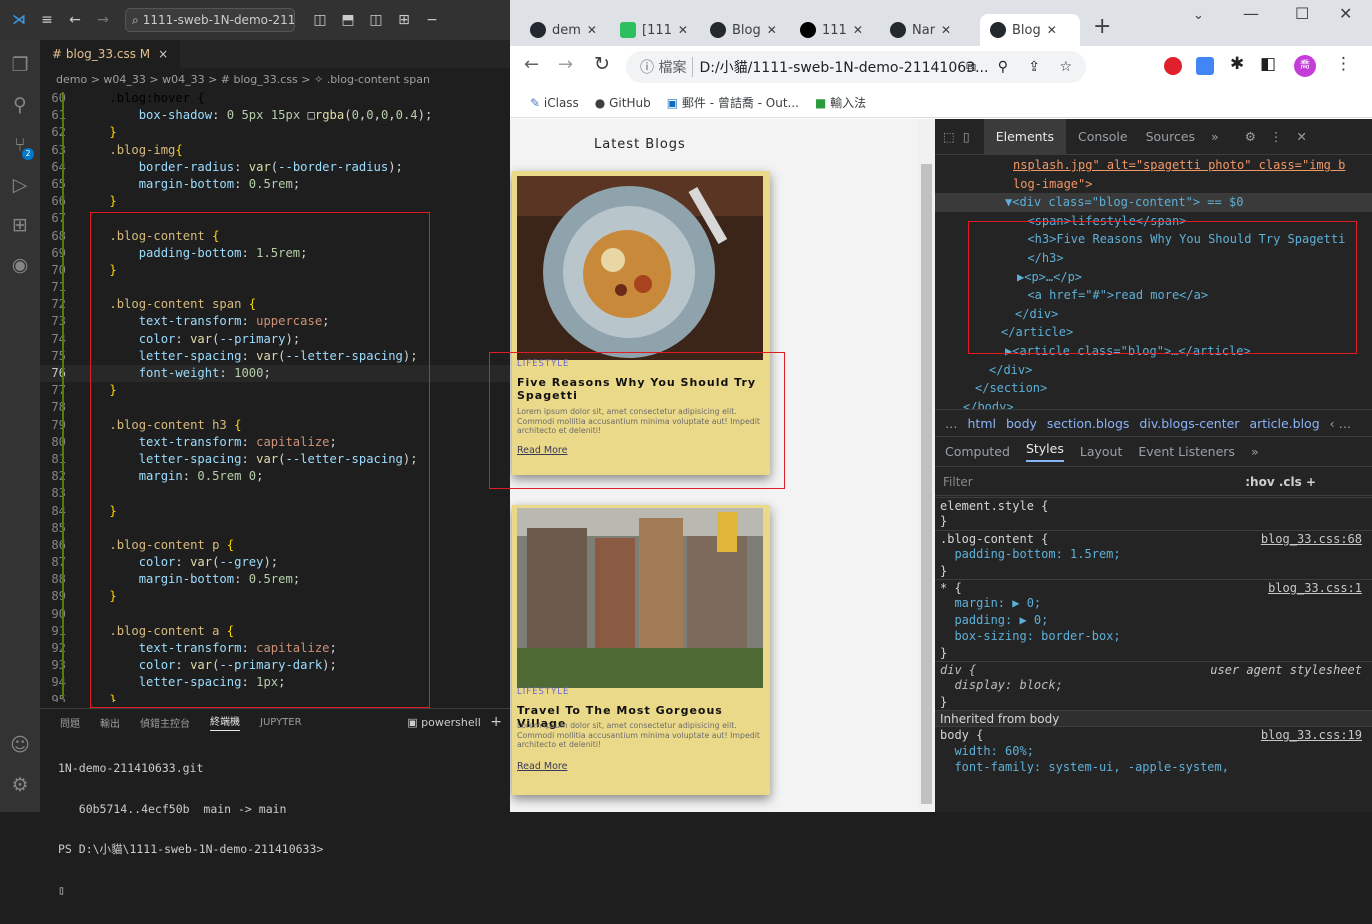 The width and height of the screenshot is (1372, 924). What do you see at coordinates (1153, 184) in the screenshot?
I see `dom-line: log-image">` at bounding box center [1153, 184].